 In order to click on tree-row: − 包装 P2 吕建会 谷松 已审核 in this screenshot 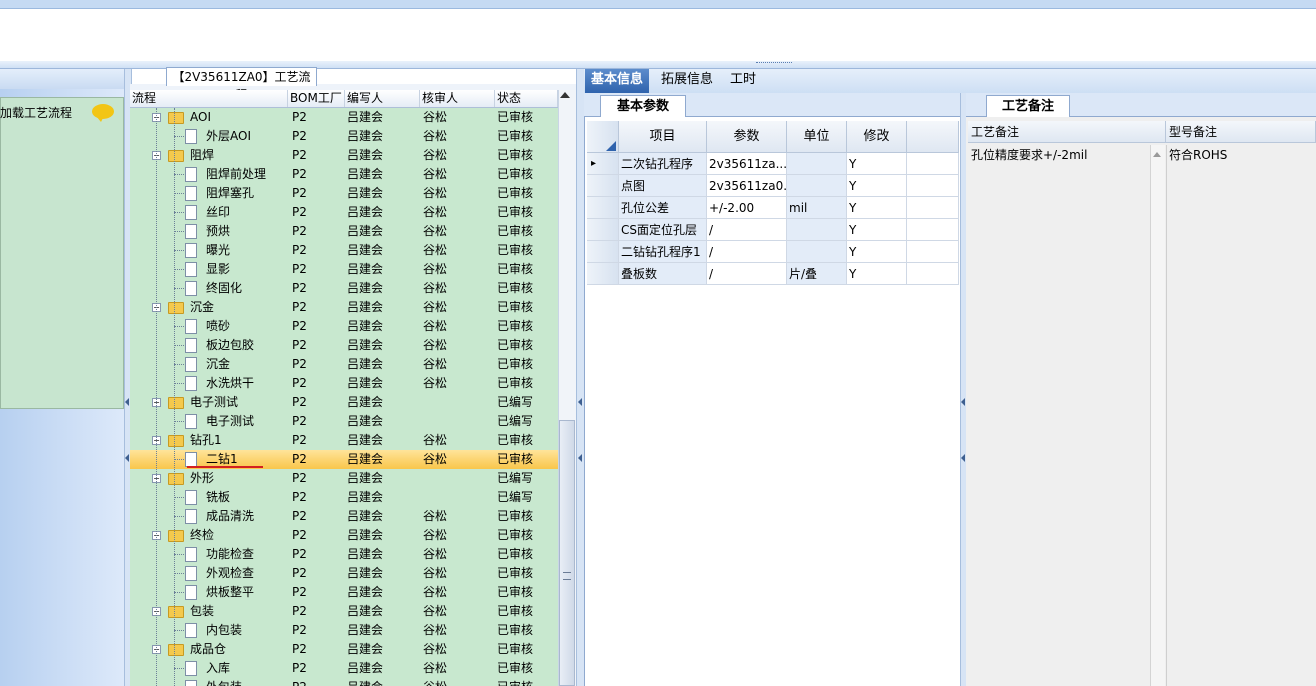, I will do `click(344, 611)`.